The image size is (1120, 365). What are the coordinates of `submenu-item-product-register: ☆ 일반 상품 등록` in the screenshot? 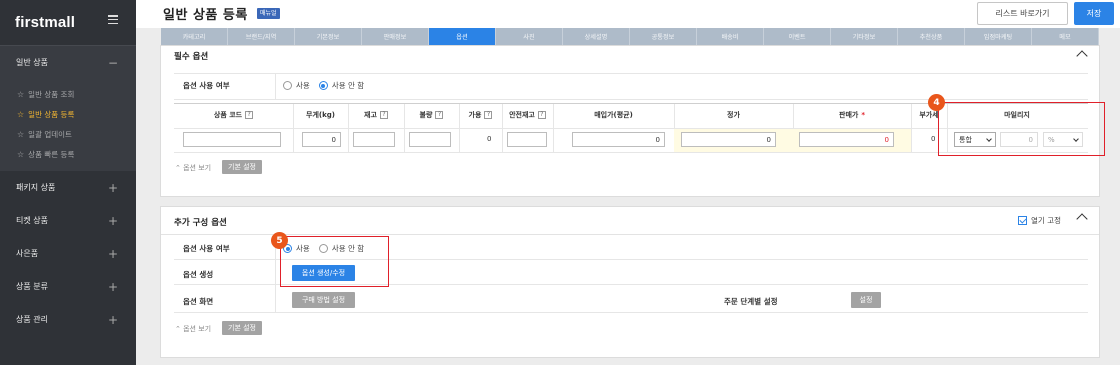 It's located at (68, 114).